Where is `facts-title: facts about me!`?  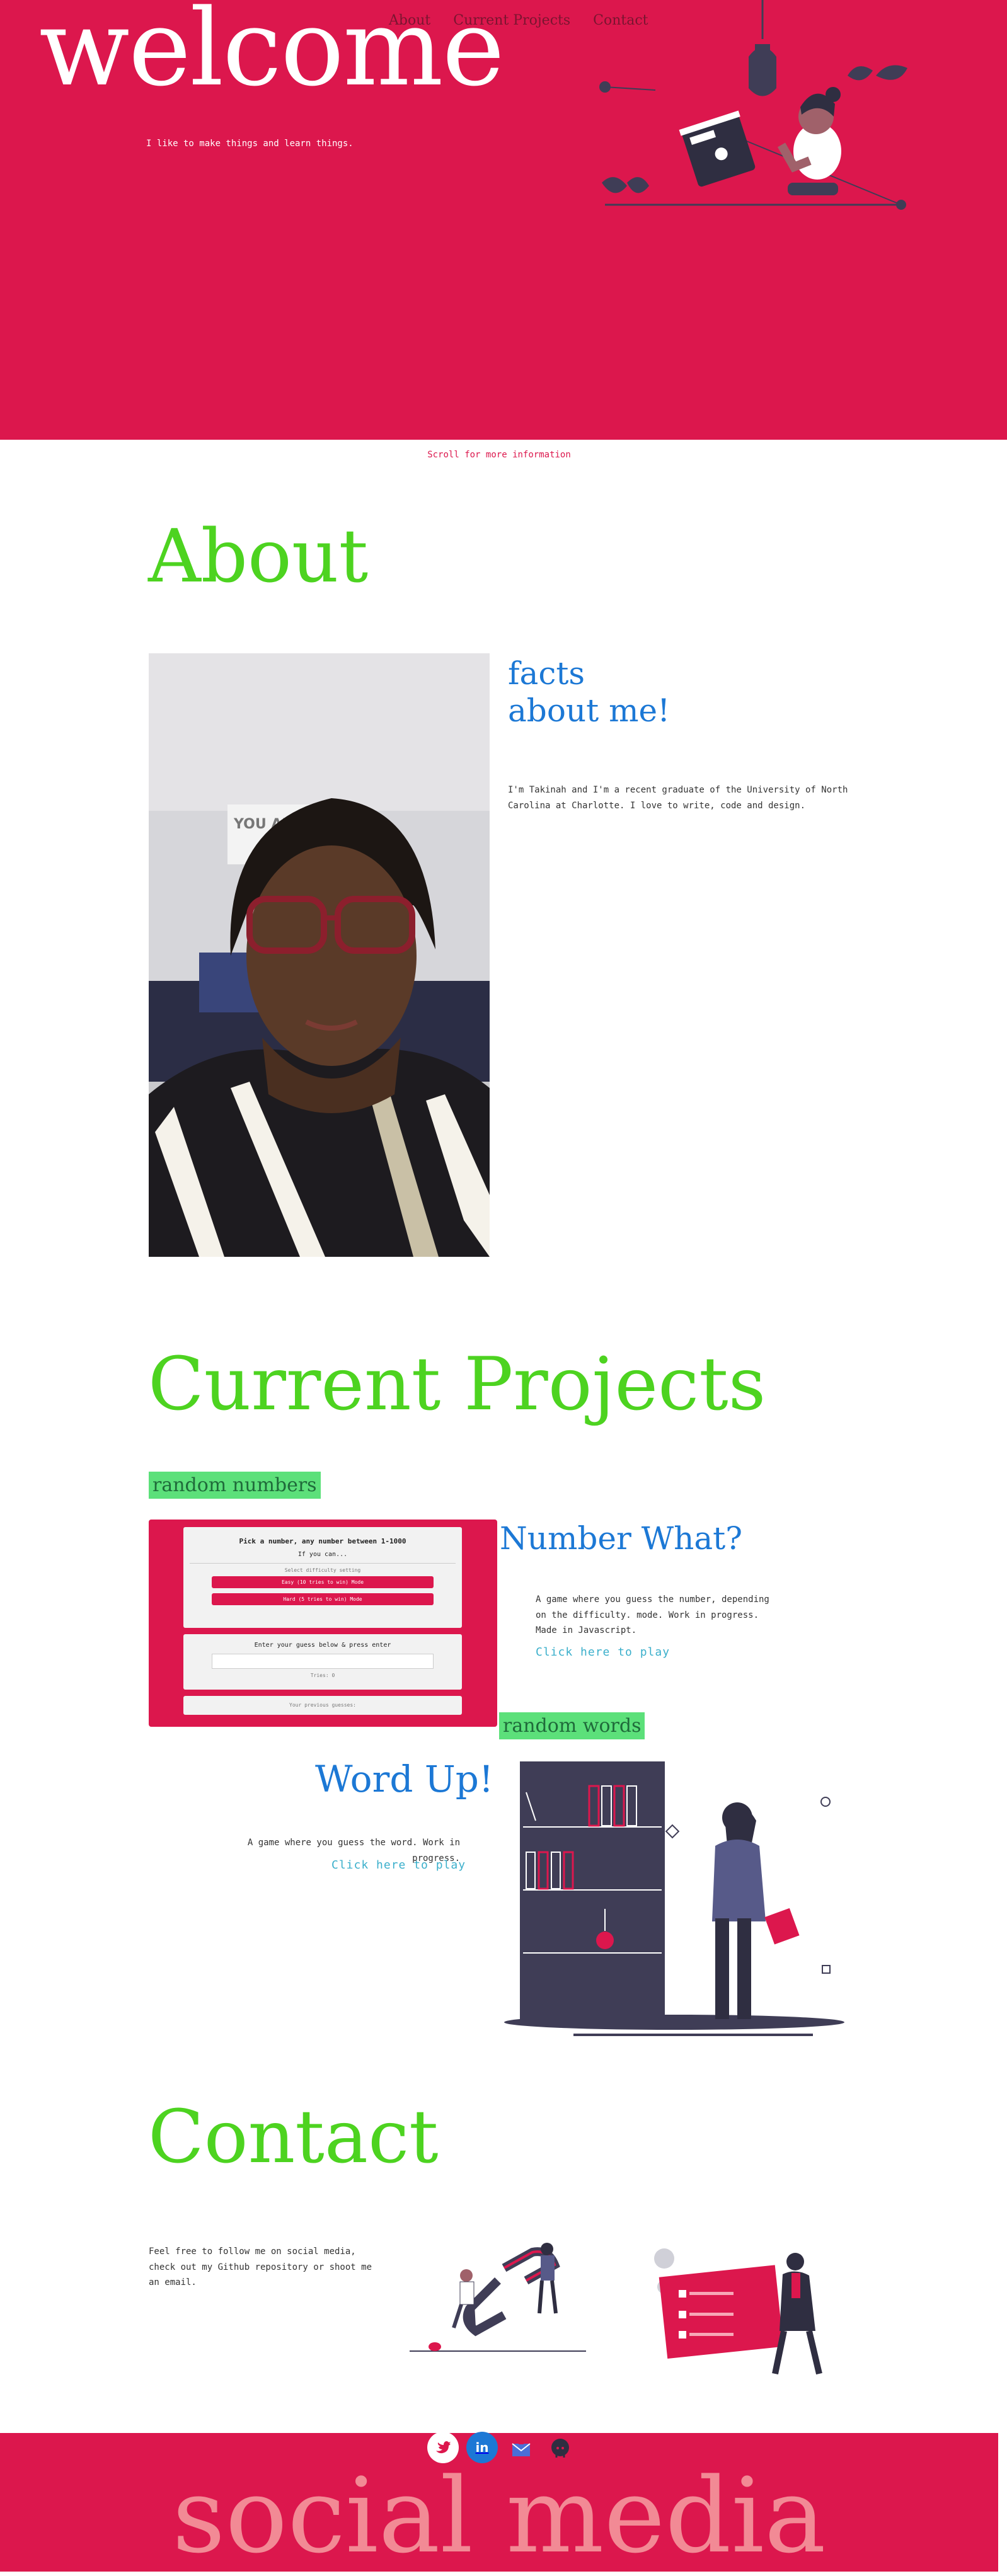 facts-title: facts about me! is located at coordinates (589, 692).